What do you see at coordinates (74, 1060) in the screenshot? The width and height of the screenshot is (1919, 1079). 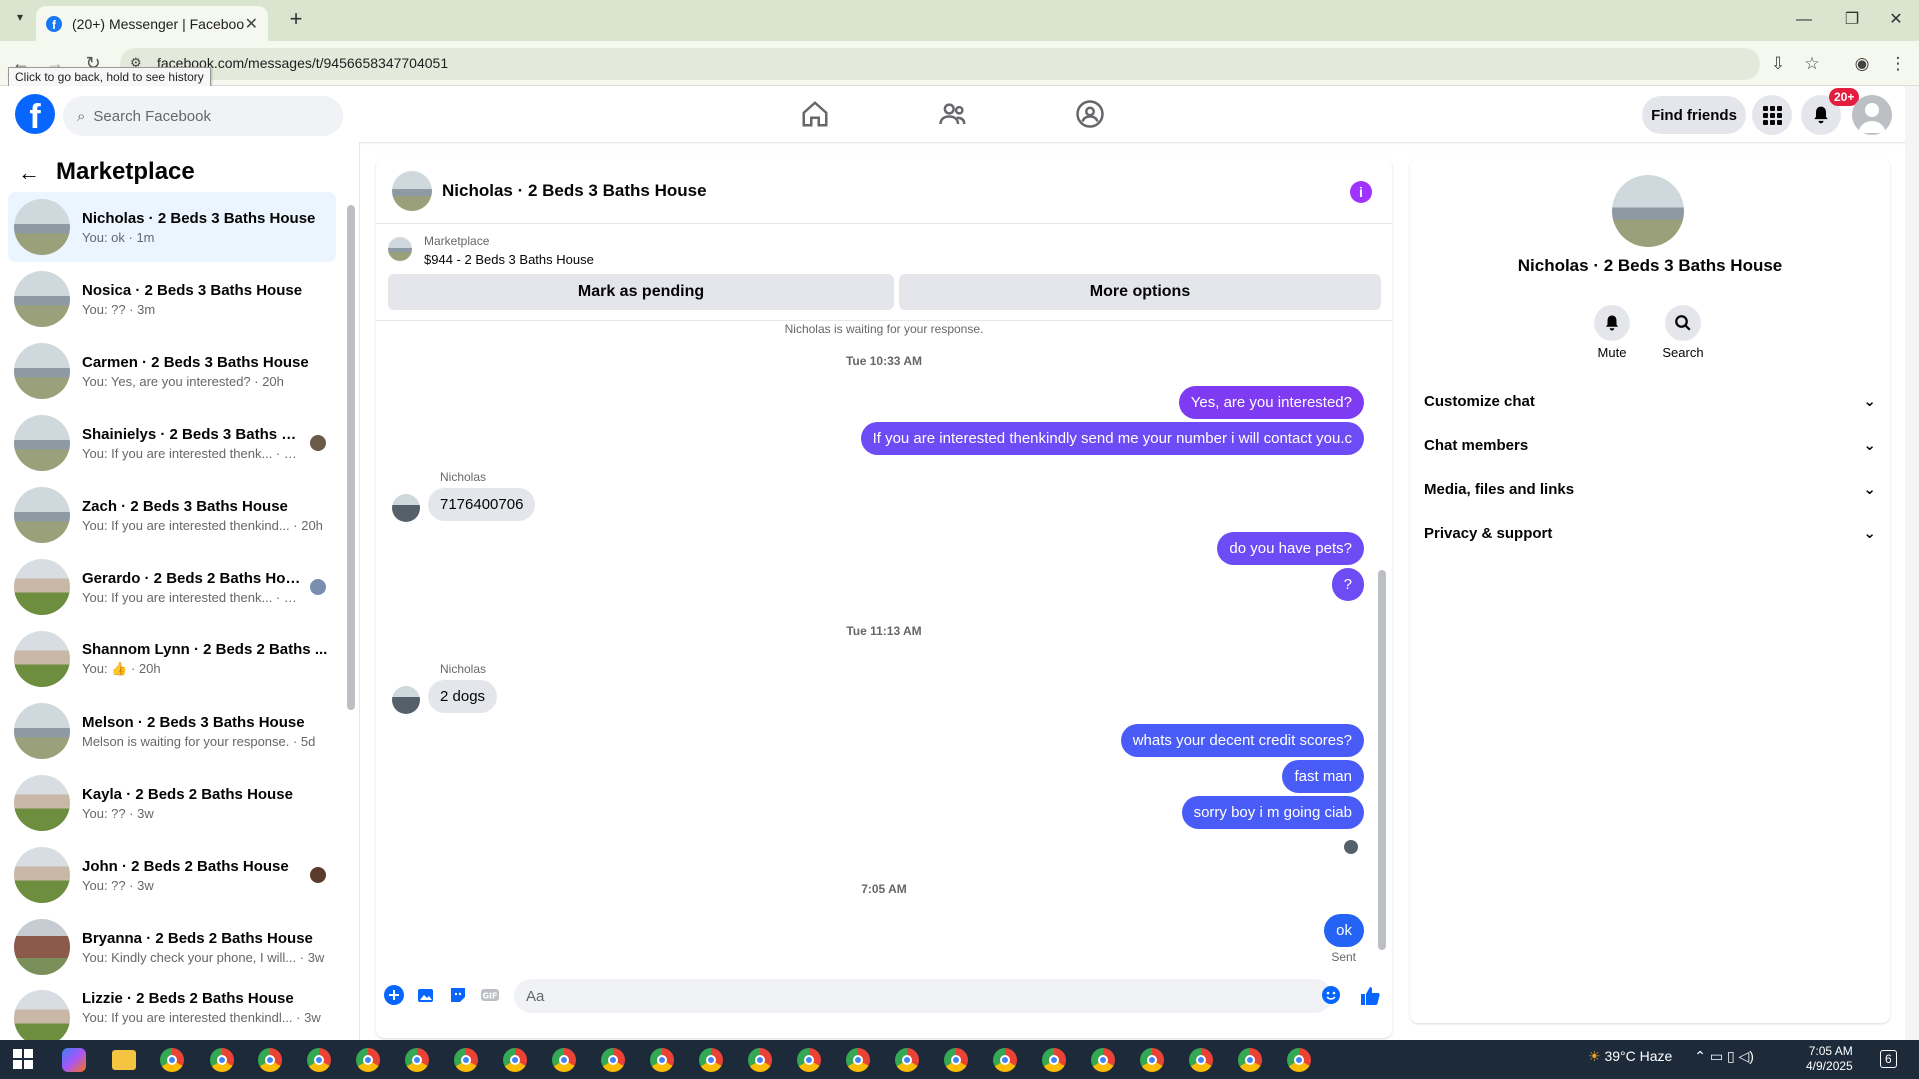 I see `copilot-icon` at bounding box center [74, 1060].